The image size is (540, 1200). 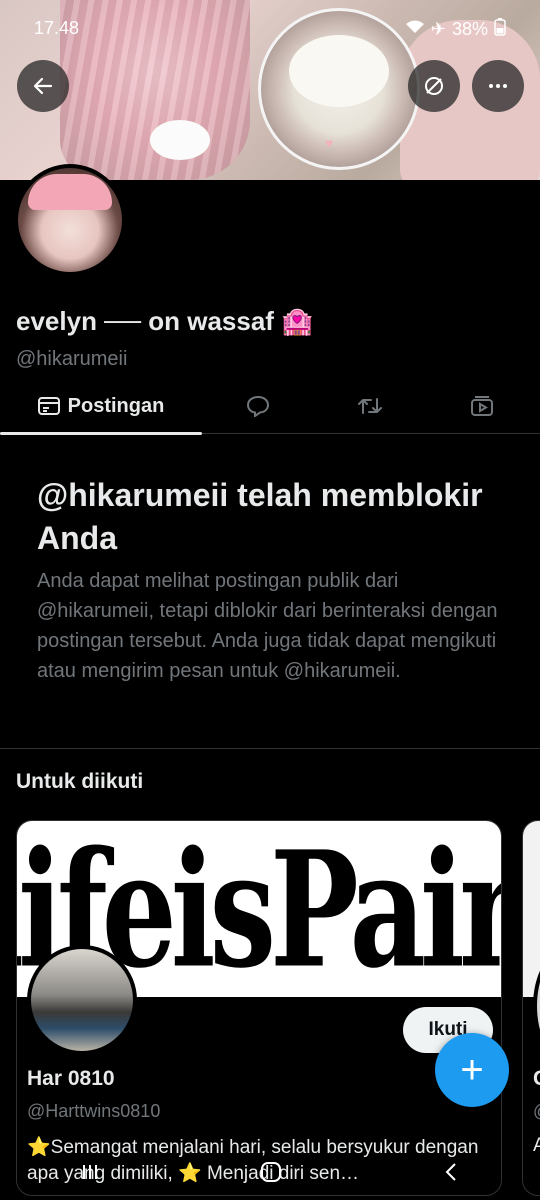 I want to click on repost-icon, so click(x=370, y=406).